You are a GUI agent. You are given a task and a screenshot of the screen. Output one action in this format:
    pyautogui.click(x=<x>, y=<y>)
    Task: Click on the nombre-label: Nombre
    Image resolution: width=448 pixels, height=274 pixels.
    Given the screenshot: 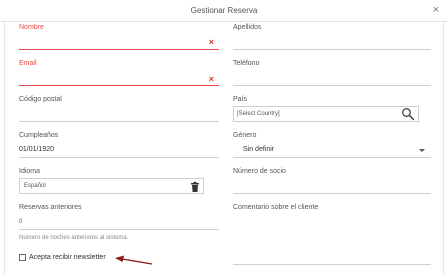 What is the action you would take?
    pyautogui.click(x=31, y=27)
    